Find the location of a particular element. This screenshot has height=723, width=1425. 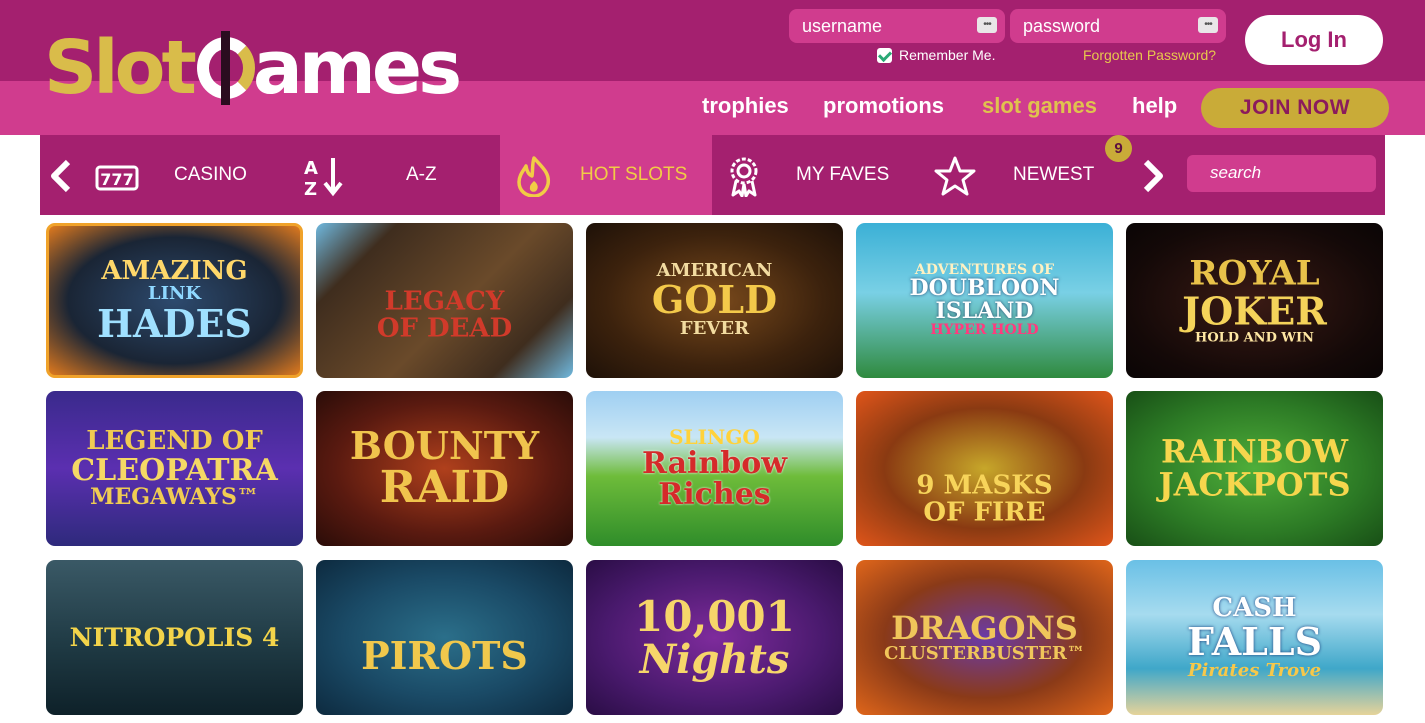

game-tile-rainbow-jackpots: RAINBOW JACKPOTS is located at coordinates (1254, 468).